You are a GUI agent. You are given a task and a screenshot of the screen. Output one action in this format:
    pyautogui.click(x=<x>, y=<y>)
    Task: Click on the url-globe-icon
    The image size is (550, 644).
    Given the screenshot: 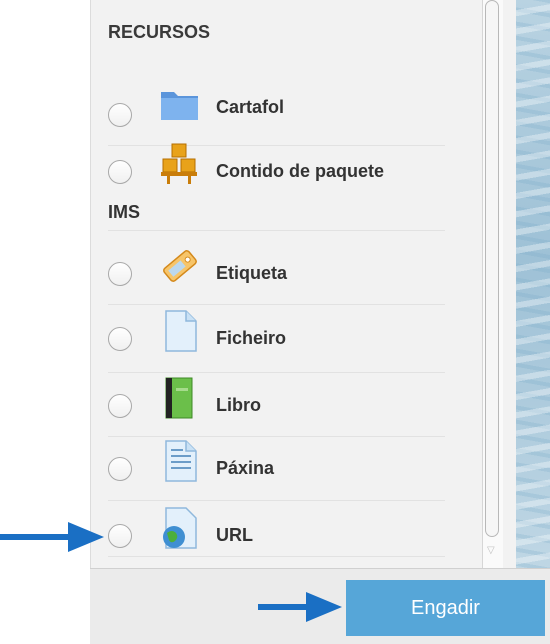 What is the action you would take?
    pyautogui.click(x=180, y=528)
    